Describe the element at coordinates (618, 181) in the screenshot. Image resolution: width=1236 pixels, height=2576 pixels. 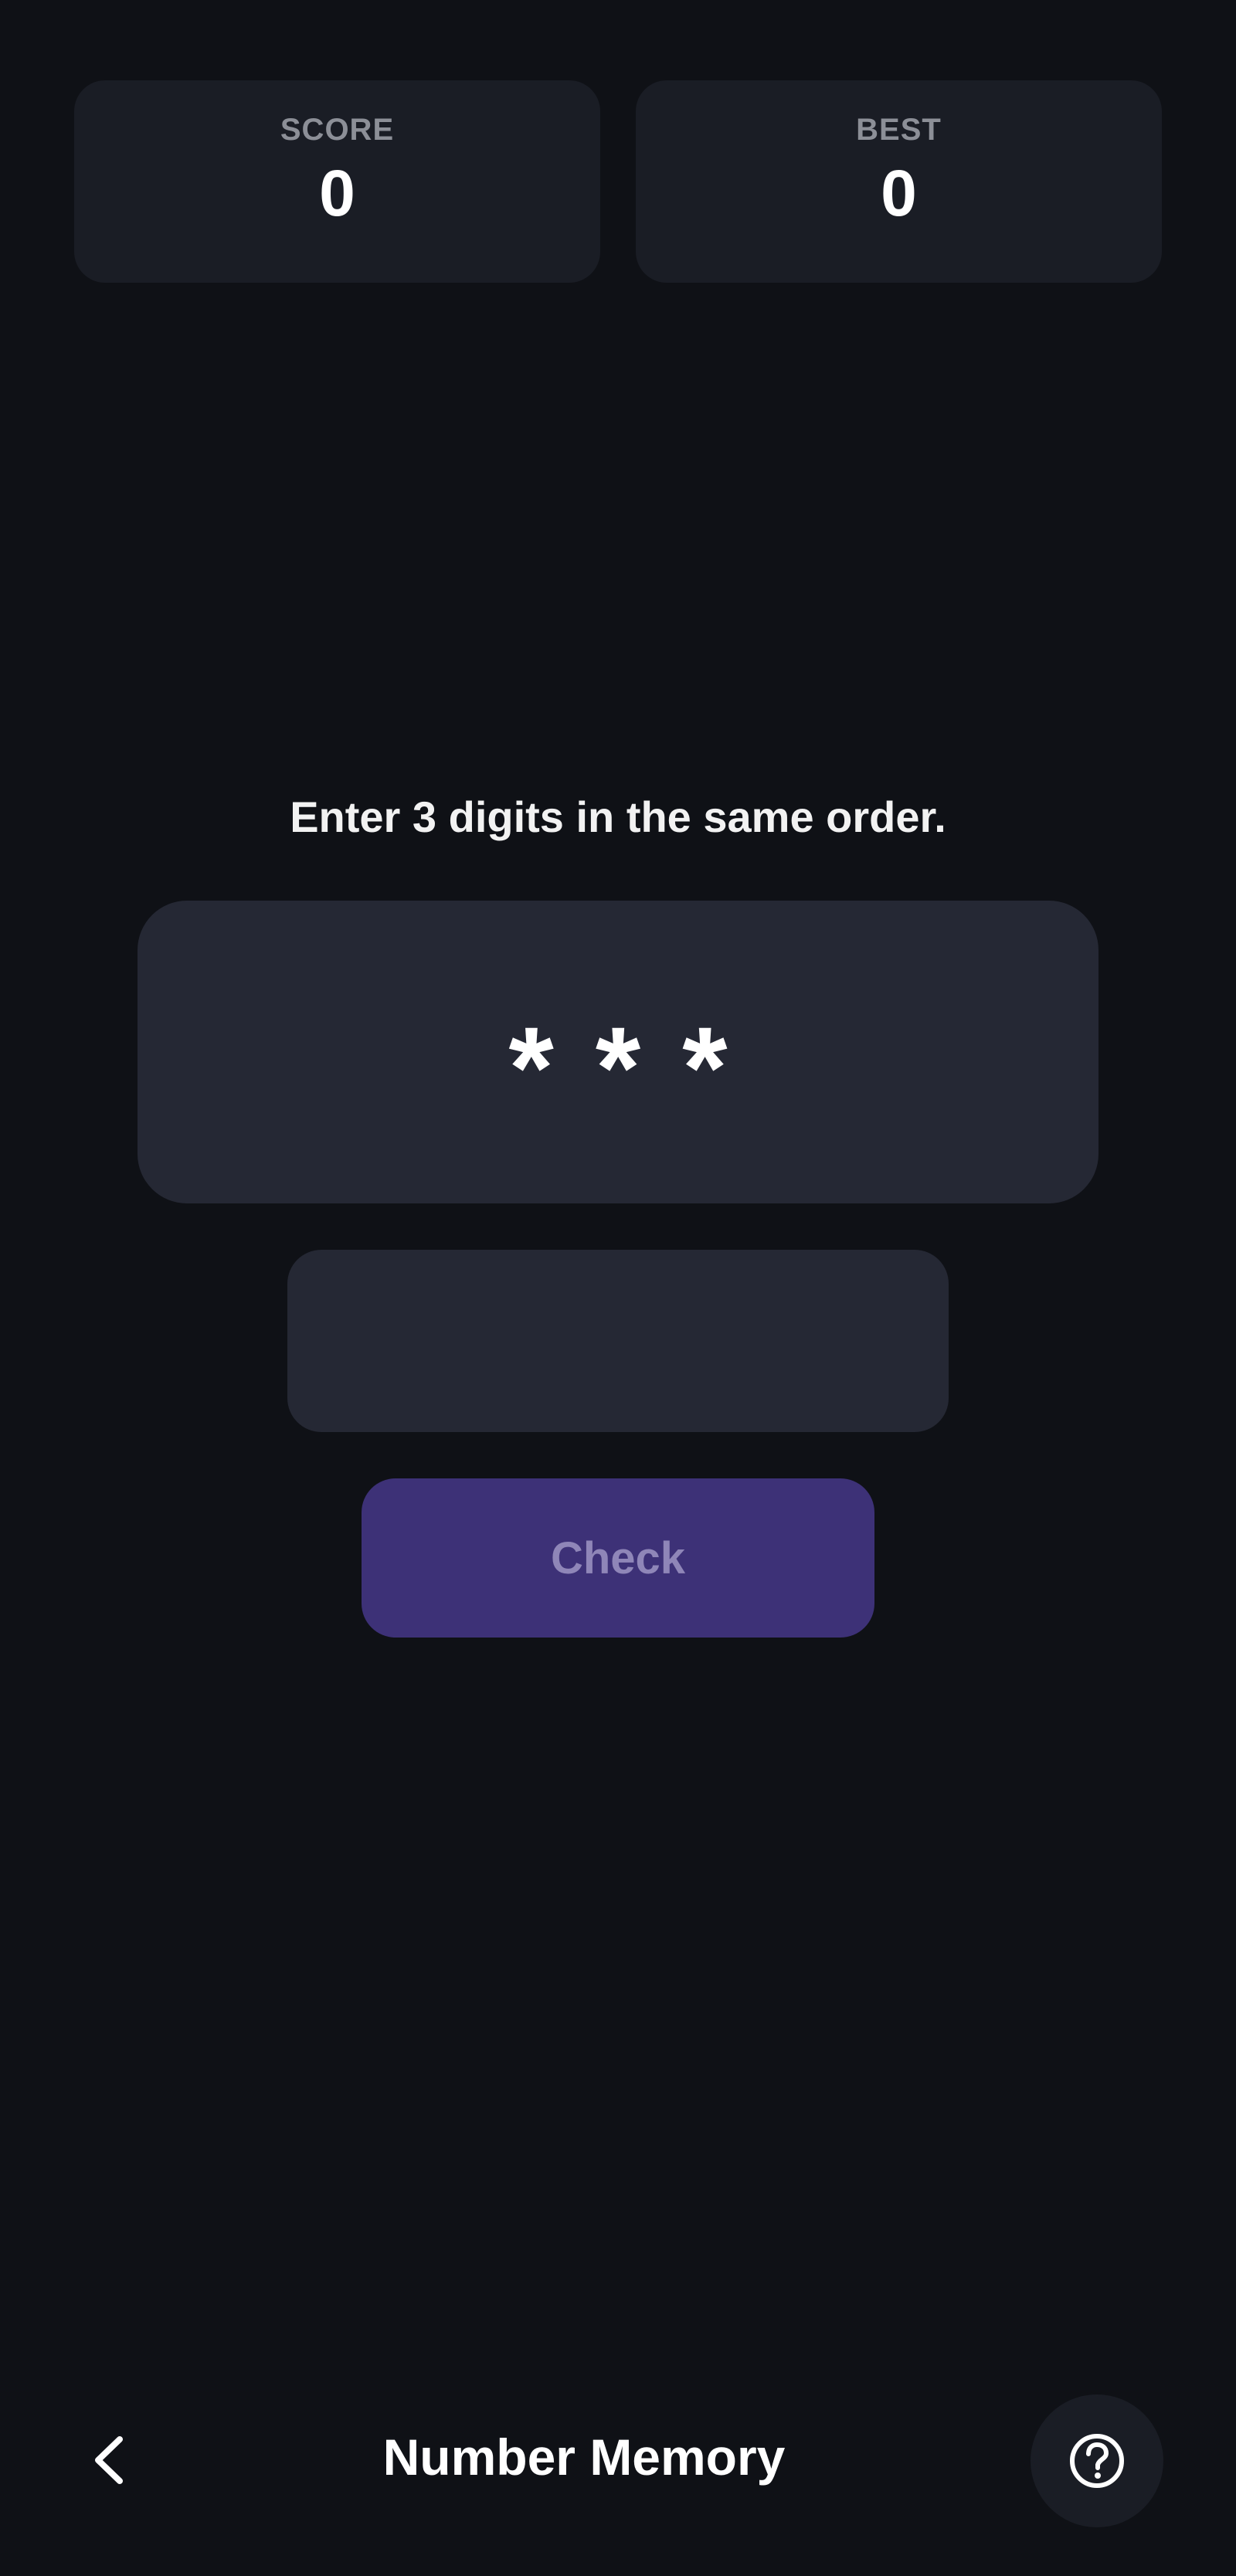
I see `score-row: SCORE 0 BEST 0` at that location.